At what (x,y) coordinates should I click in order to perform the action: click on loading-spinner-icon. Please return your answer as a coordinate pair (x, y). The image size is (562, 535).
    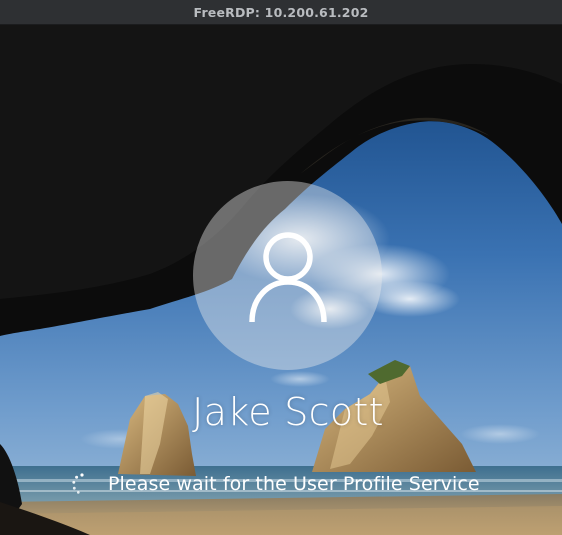
    Looking at the image, I should click on (78, 483).